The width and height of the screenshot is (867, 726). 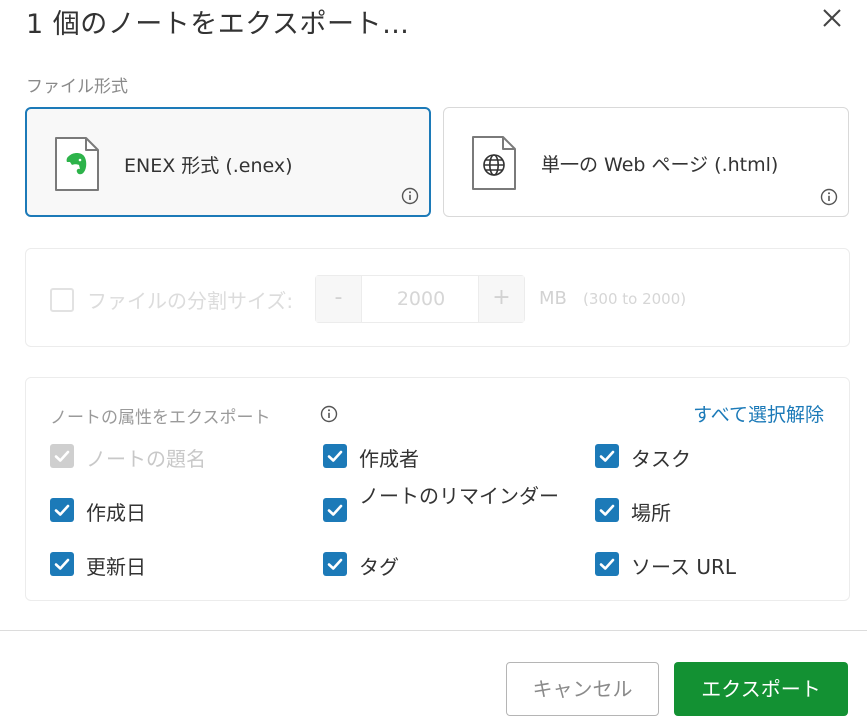 I want to click on split-size-stepper: - 2000 +, so click(x=420, y=299).